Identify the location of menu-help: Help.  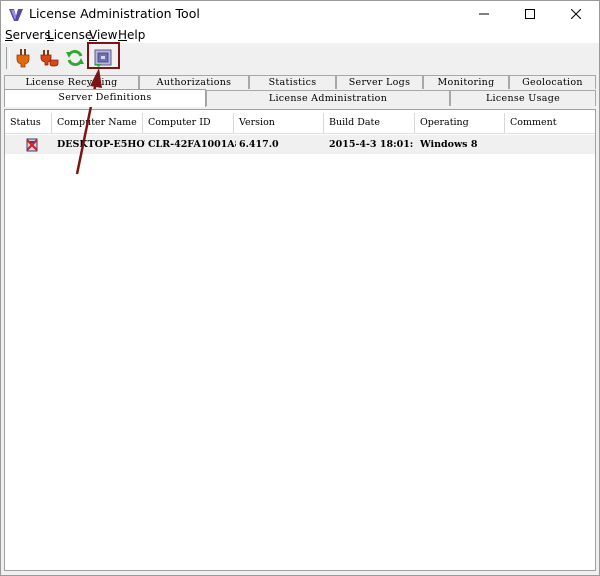
(131, 35).